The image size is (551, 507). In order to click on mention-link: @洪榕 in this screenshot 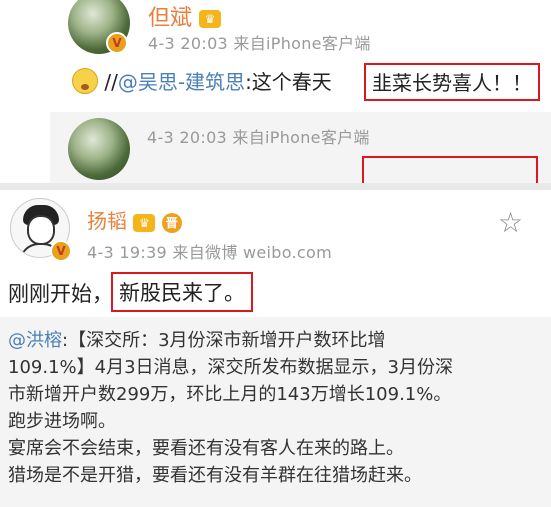, I will do `click(35, 340)`.